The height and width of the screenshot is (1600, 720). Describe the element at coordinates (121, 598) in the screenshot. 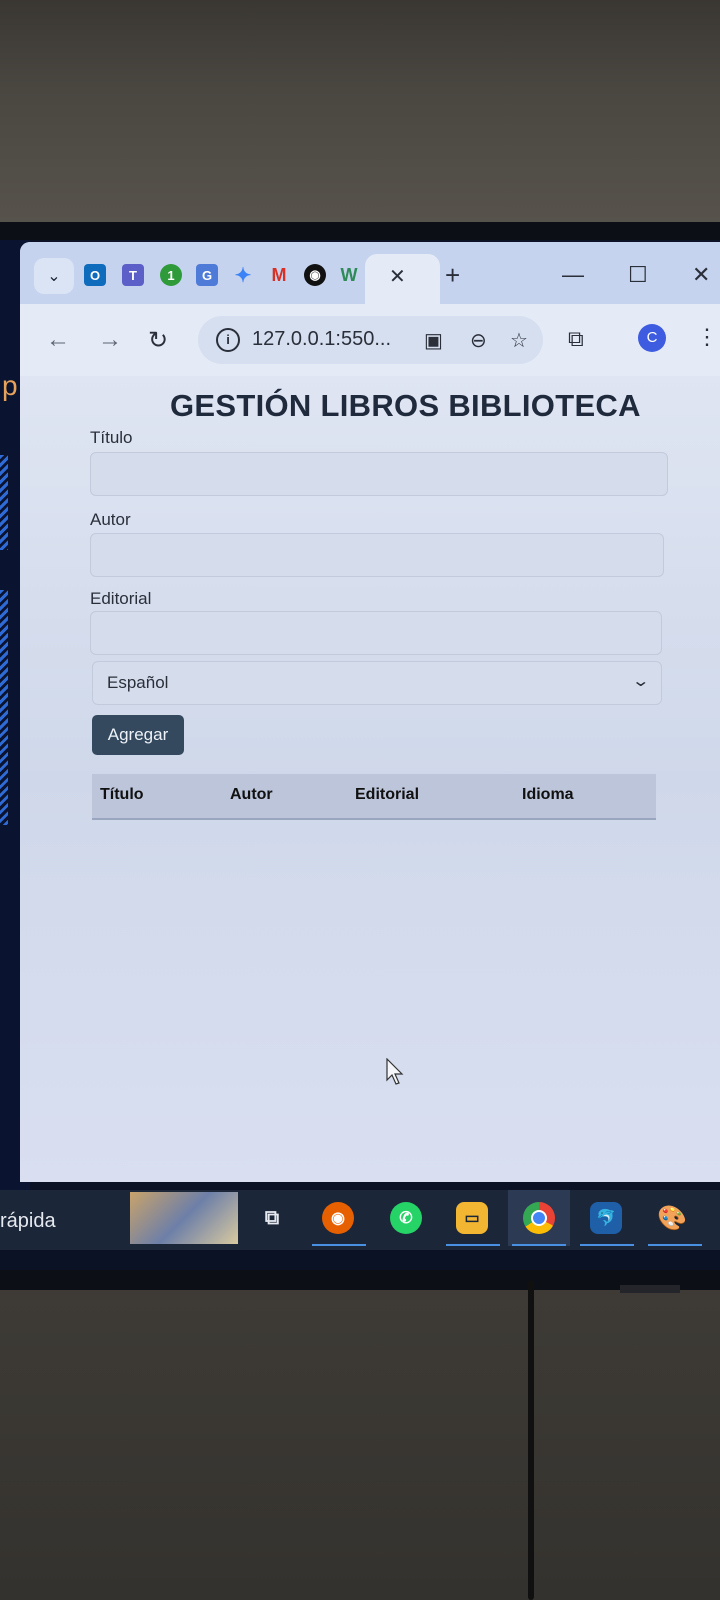

I see `editorial-label: Editorial` at that location.